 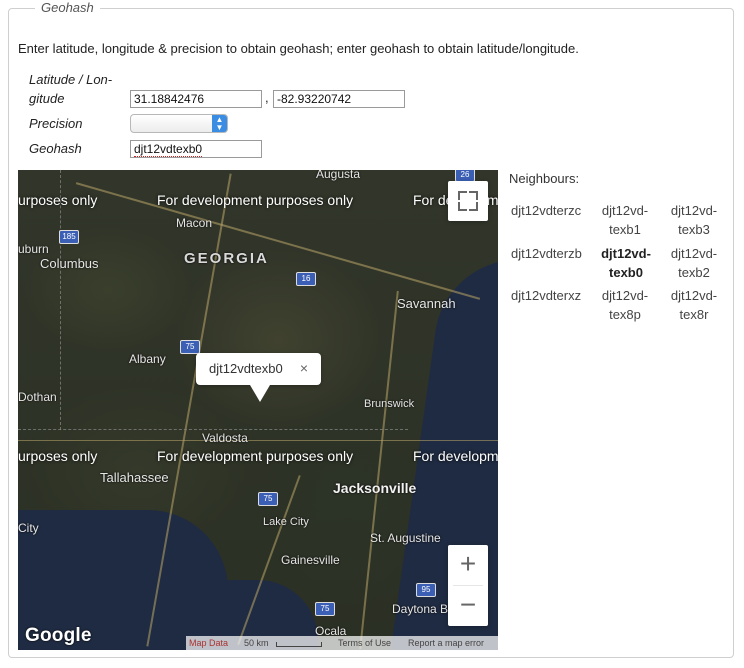 I want to click on precision-label: Precision, so click(x=56, y=123).